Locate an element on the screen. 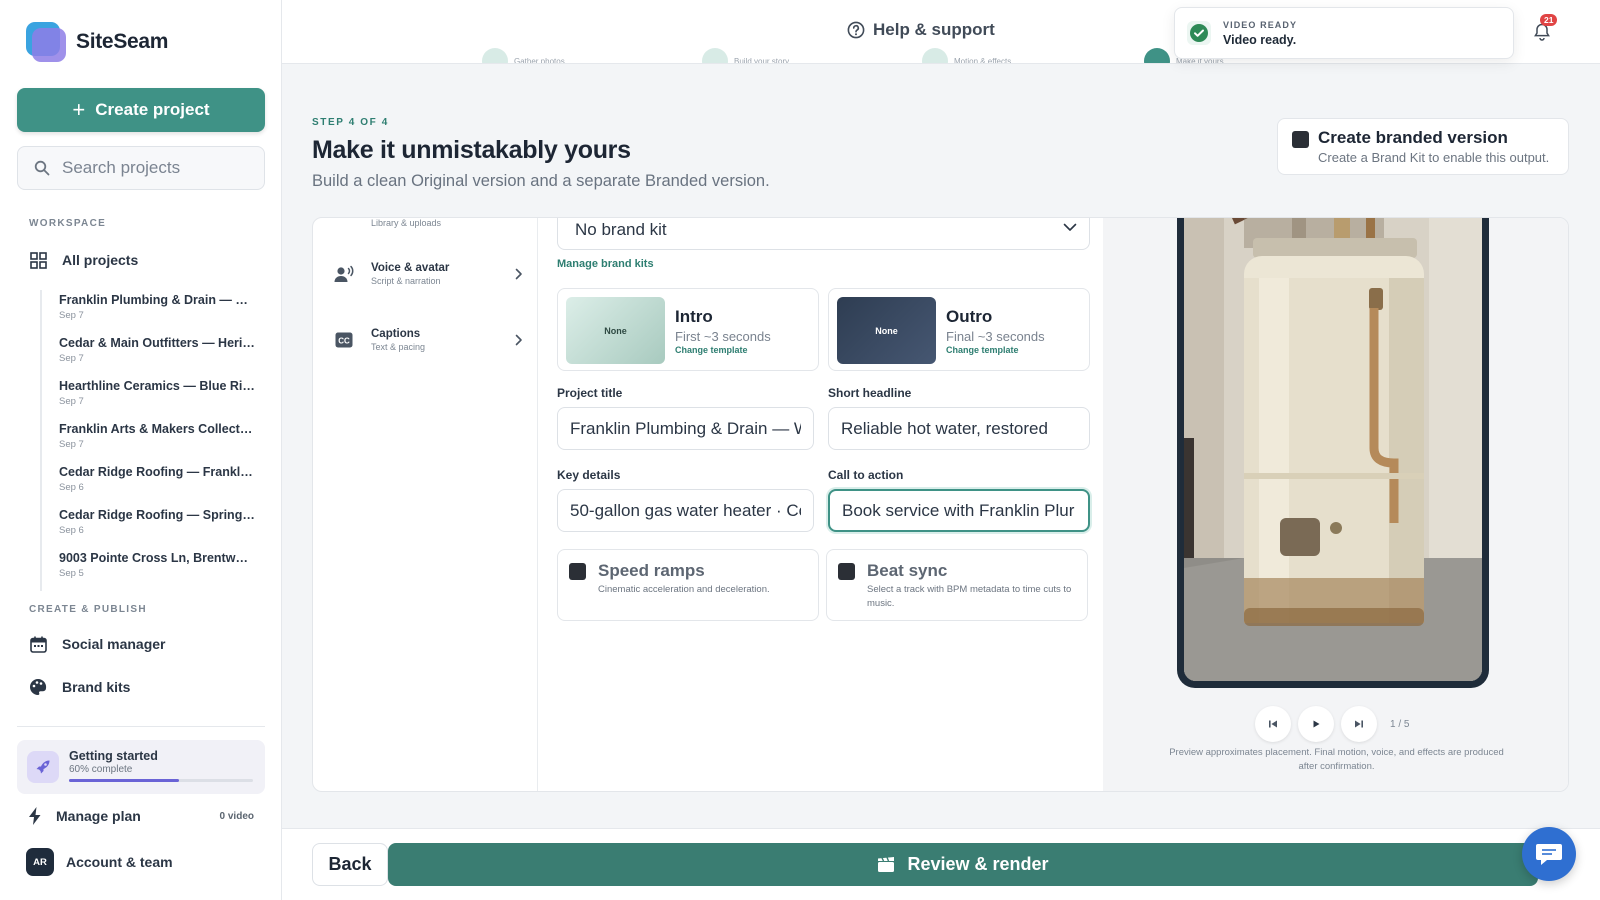  chat-launcher is located at coordinates (1549, 854).